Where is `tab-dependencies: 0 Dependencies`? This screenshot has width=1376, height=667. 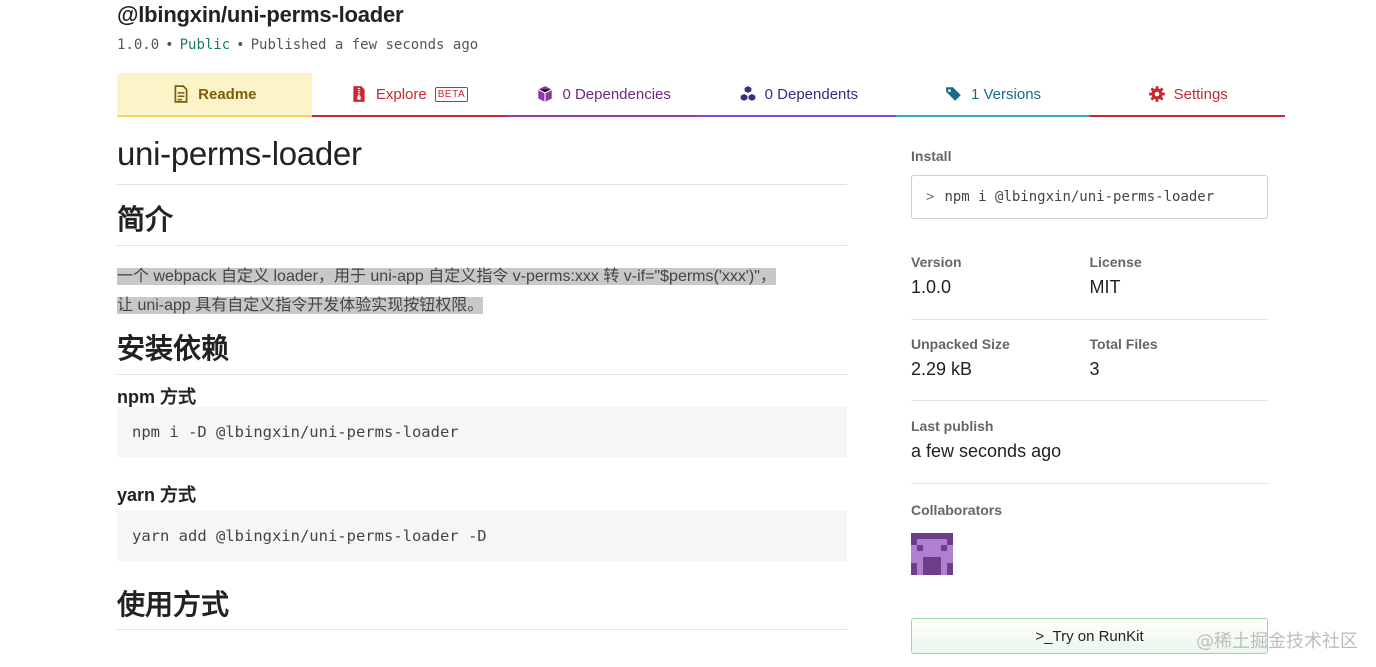
tab-dependencies: 0 Dependencies is located at coordinates (604, 95).